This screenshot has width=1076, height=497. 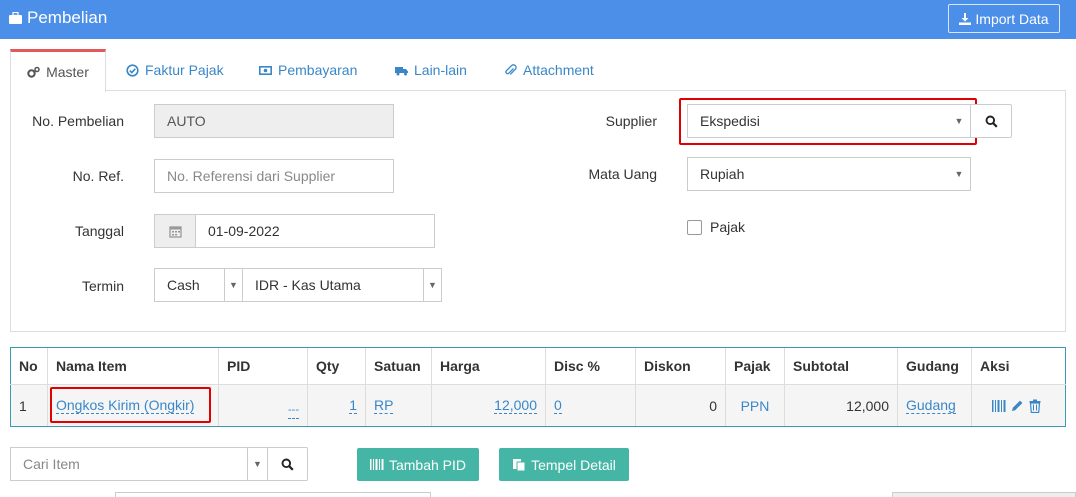 I want to click on cari-item-caret-icon: ▼, so click(x=257, y=464).